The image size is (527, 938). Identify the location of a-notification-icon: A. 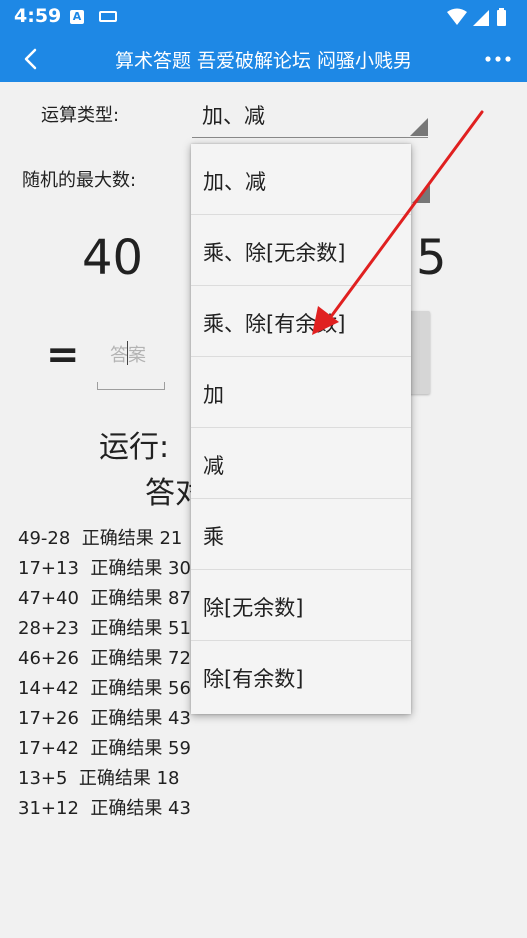
(77, 17).